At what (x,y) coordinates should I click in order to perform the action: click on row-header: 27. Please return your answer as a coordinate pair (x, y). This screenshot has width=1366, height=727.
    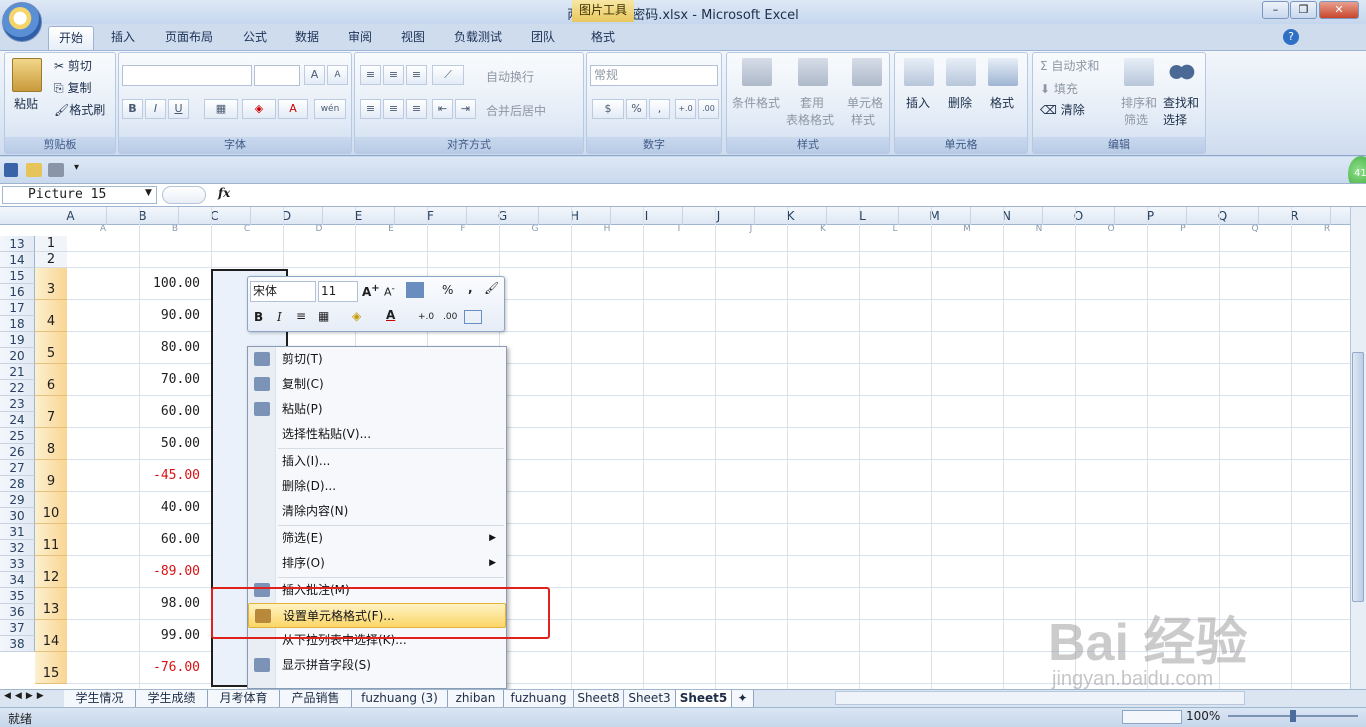
    Looking at the image, I should click on (17, 468).